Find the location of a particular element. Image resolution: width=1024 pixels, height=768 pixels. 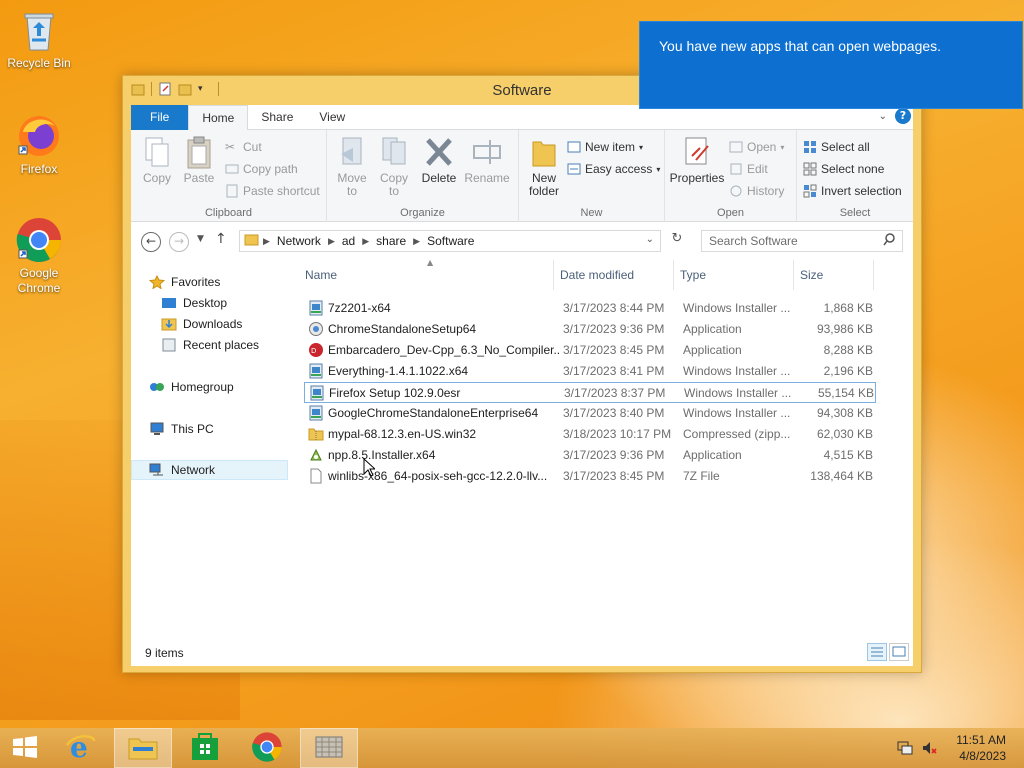

copy-path-button: Copy path is located at coordinates (261, 169).